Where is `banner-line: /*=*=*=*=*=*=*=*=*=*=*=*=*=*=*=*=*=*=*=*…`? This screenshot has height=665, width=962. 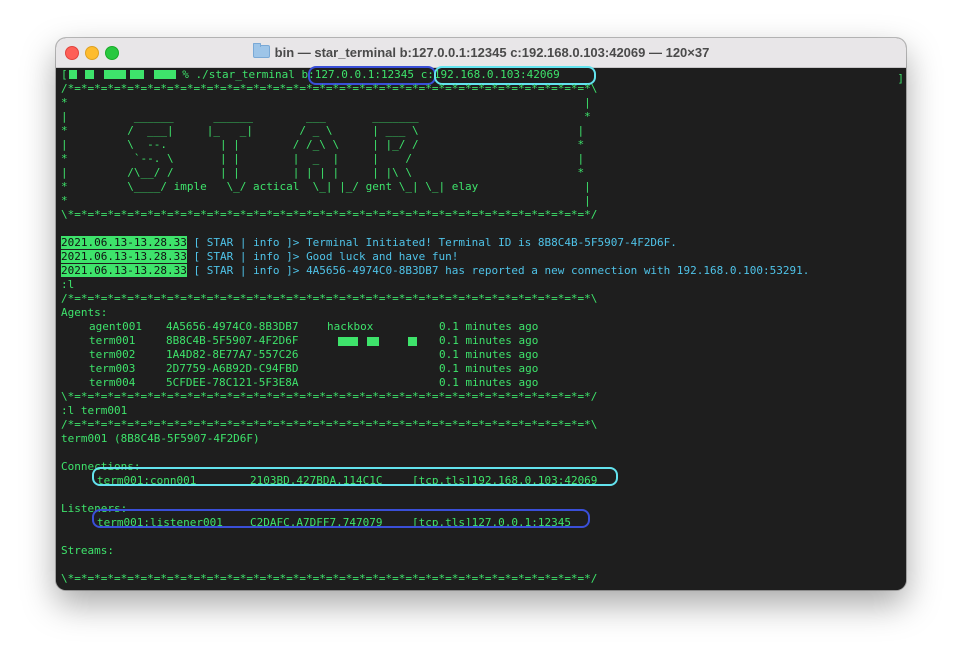 banner-line: /*=*=*=*=*=*=*=*=*=*=*=*=*=*=*=*=*=*=*=*… is located at coordinates (329, 88).